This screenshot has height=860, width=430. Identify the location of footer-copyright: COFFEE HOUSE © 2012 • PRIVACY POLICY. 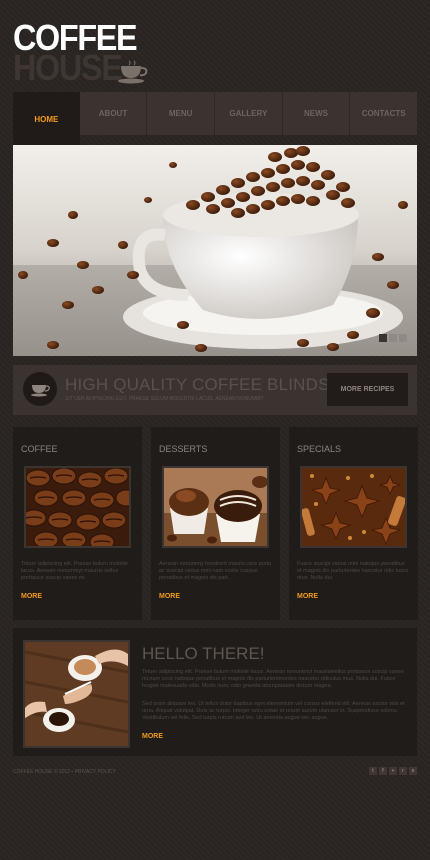
(64, 772).